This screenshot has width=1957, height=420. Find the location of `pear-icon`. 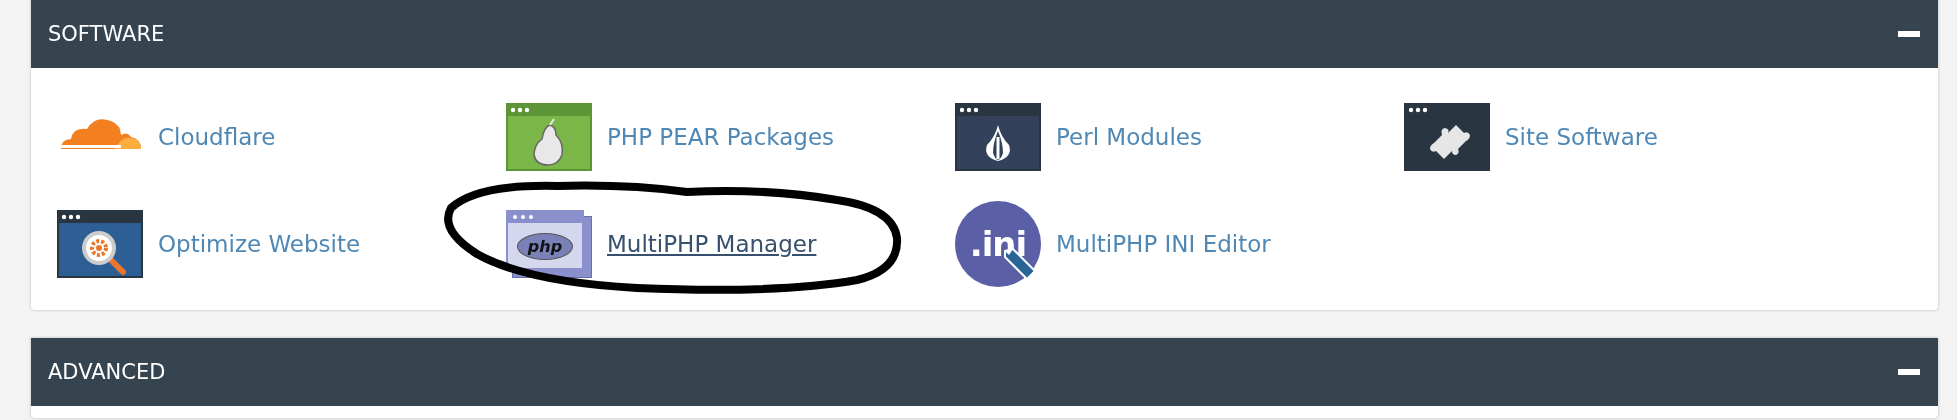

pear-icon is located at coordinates (549, 137).